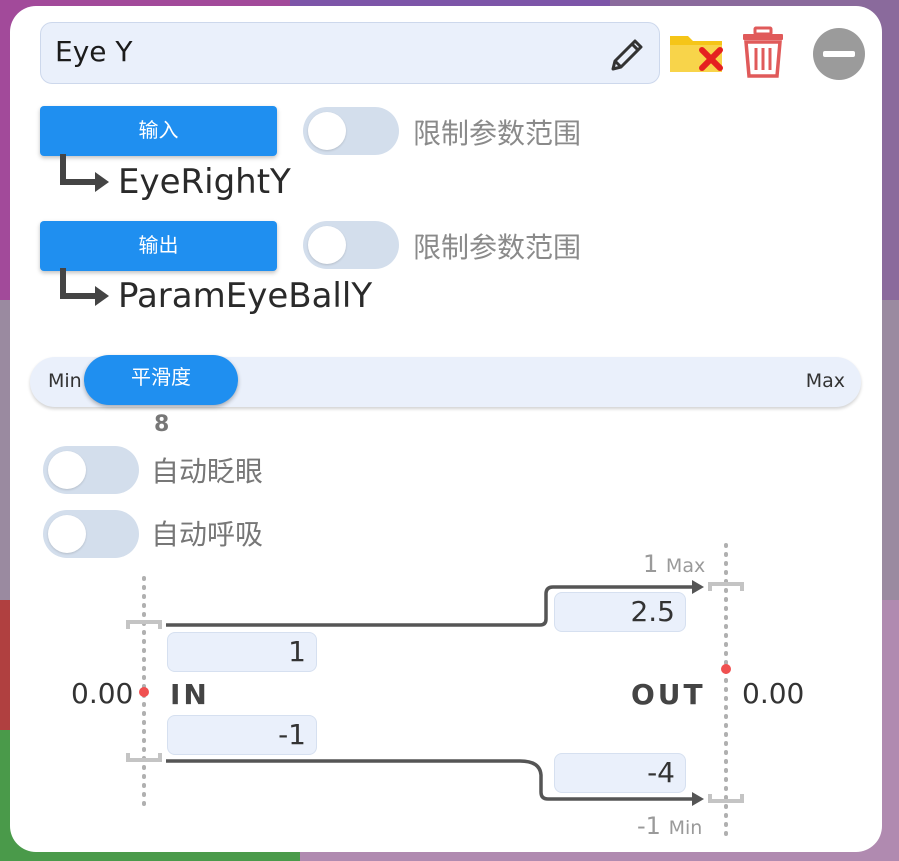  I want to click on output-min-caption: -1 Min, so click(669, 826).